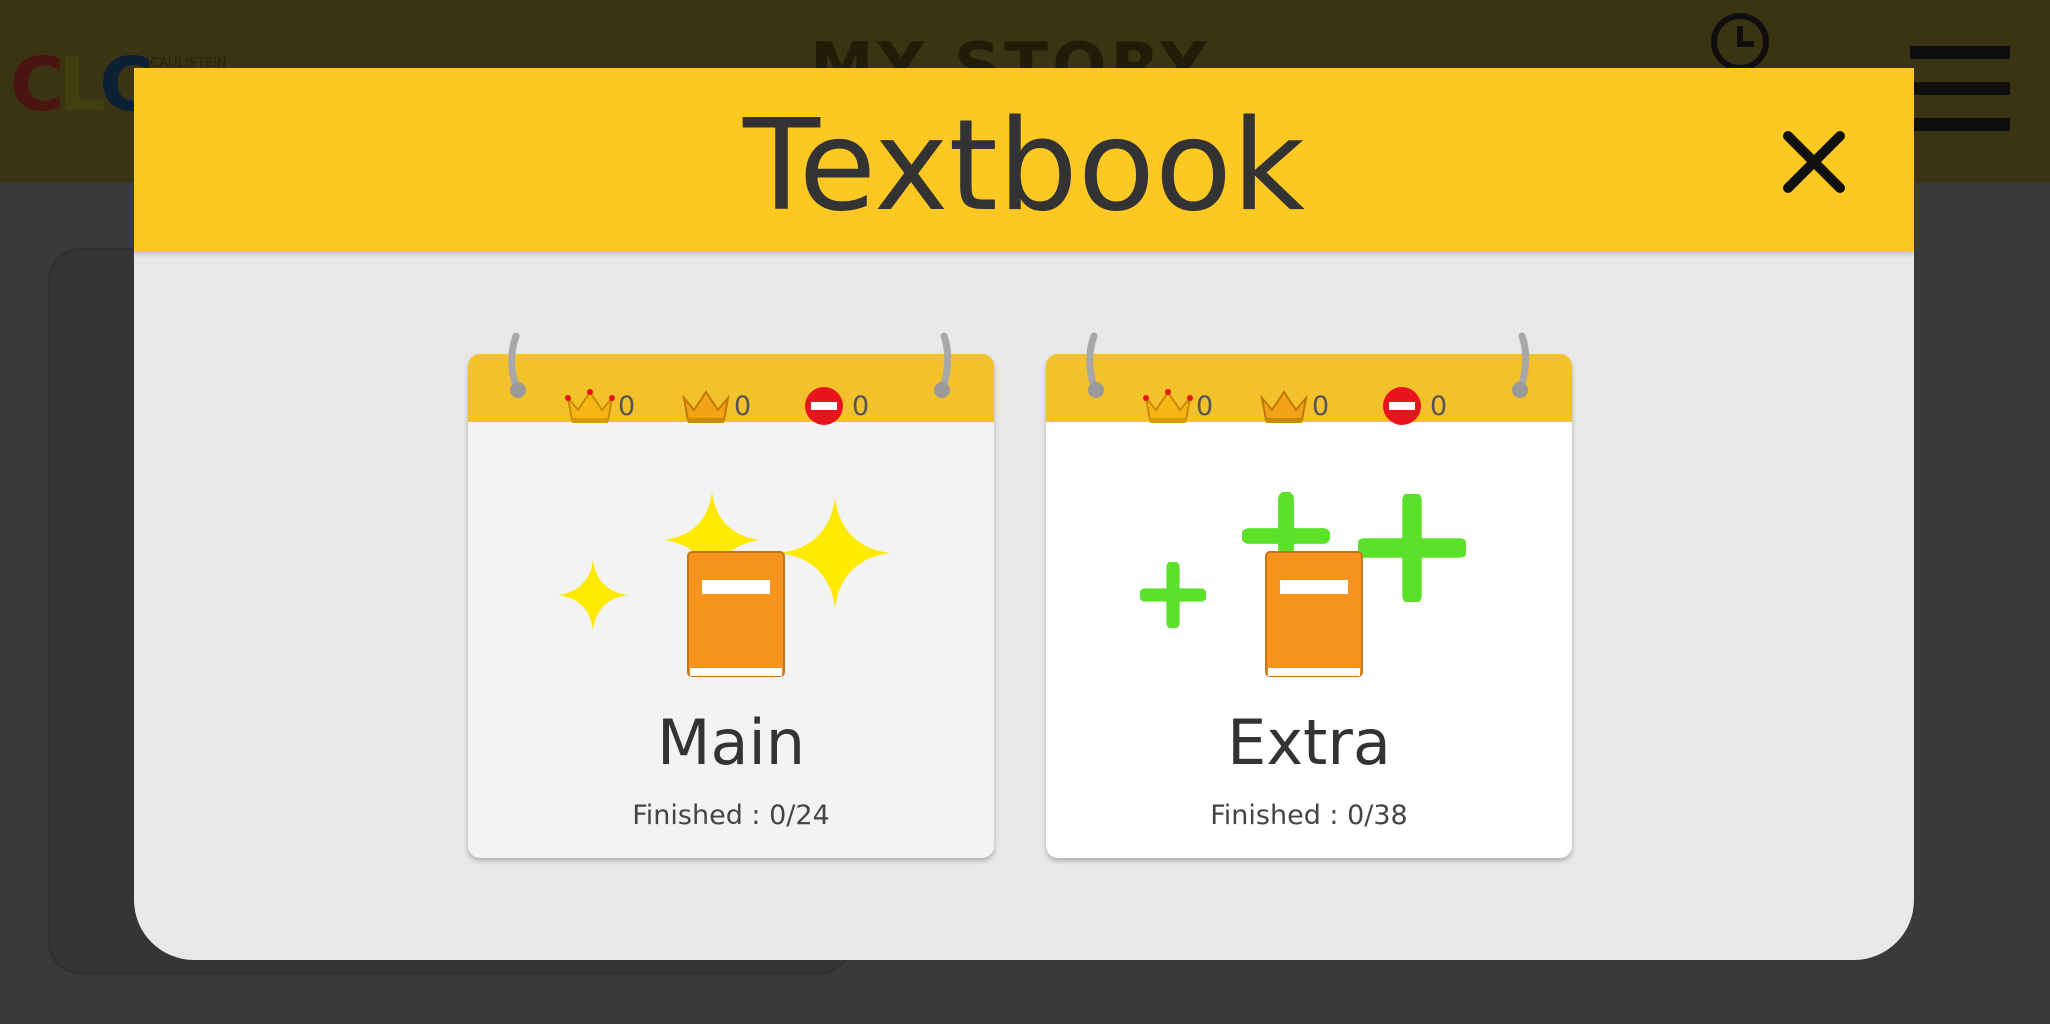 This screenshot has width=2050, height=1024. Describe the element at coordinates (730, 742) in the screenshot. I see `card-title: Main` at that location.